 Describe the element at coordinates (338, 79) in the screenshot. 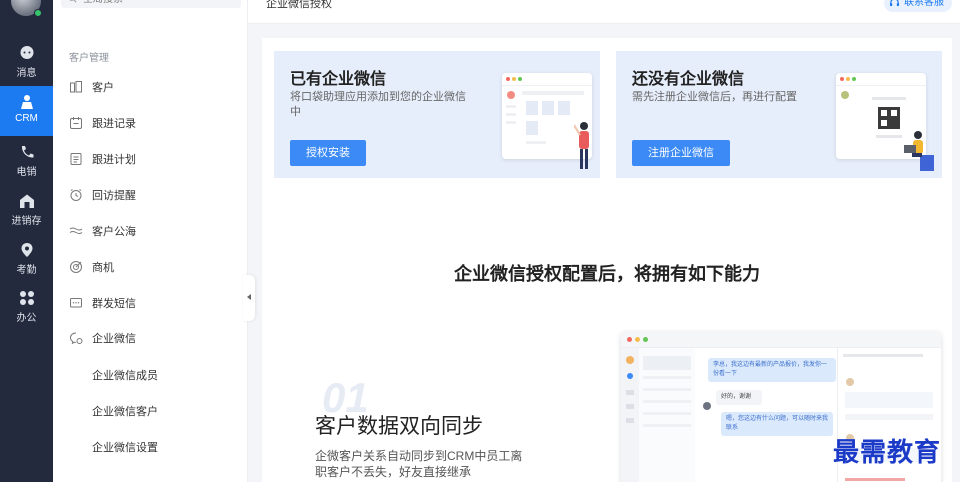

I see `card-title: 已有企业微信` at that location.